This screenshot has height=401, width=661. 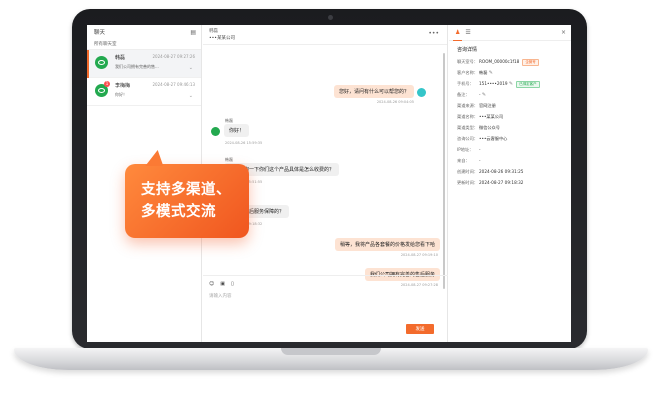 I want to click on send-button: 发送, so click(x=420, y=329).